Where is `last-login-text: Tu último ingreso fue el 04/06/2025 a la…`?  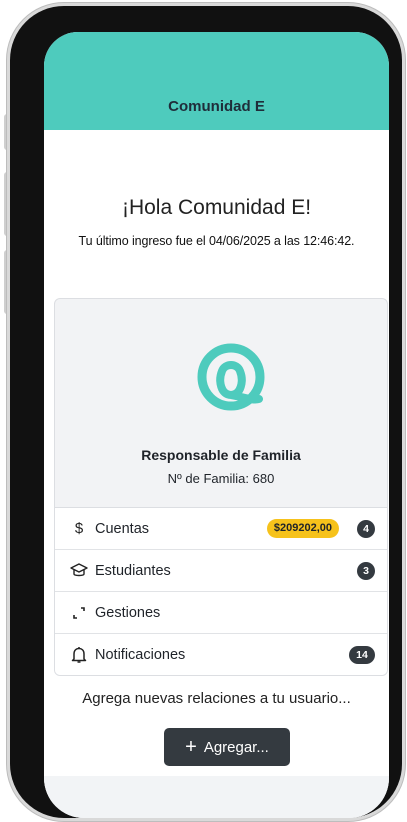
last-login-text: Tu último ingreso fue el 04/06/2025 a la… is located at coordinates (216, 241).